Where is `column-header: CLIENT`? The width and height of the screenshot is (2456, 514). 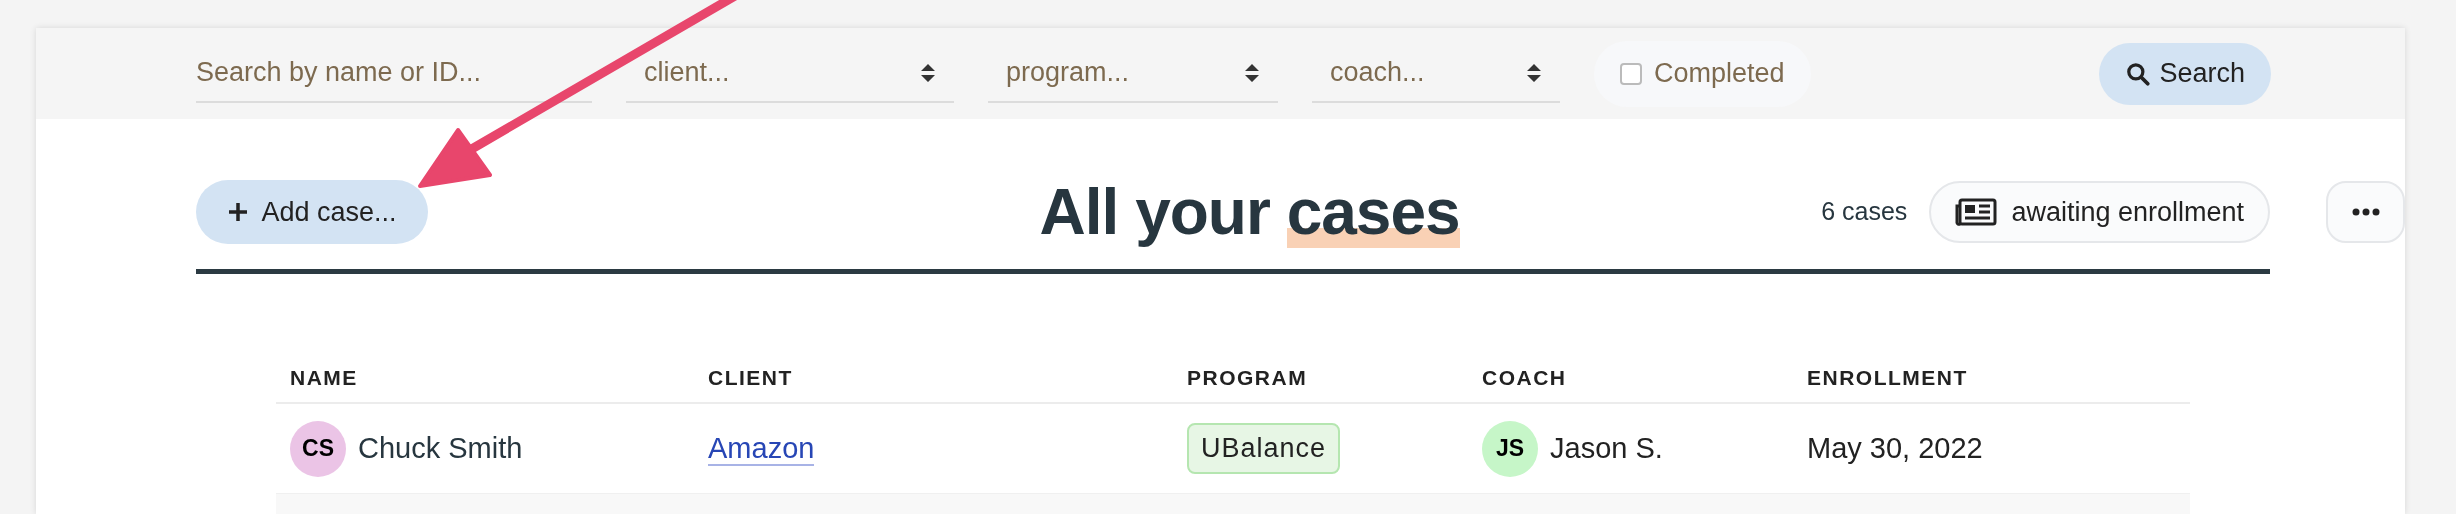 column-header: CLIENT is located at coordinates (750, 378).